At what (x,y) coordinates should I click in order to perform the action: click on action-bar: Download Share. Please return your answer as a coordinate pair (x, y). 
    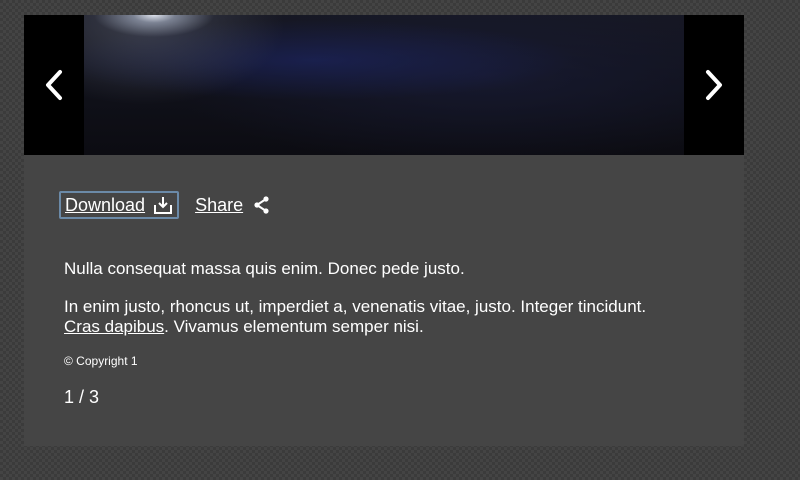
    Looking at the image, I should click on (165, 205).